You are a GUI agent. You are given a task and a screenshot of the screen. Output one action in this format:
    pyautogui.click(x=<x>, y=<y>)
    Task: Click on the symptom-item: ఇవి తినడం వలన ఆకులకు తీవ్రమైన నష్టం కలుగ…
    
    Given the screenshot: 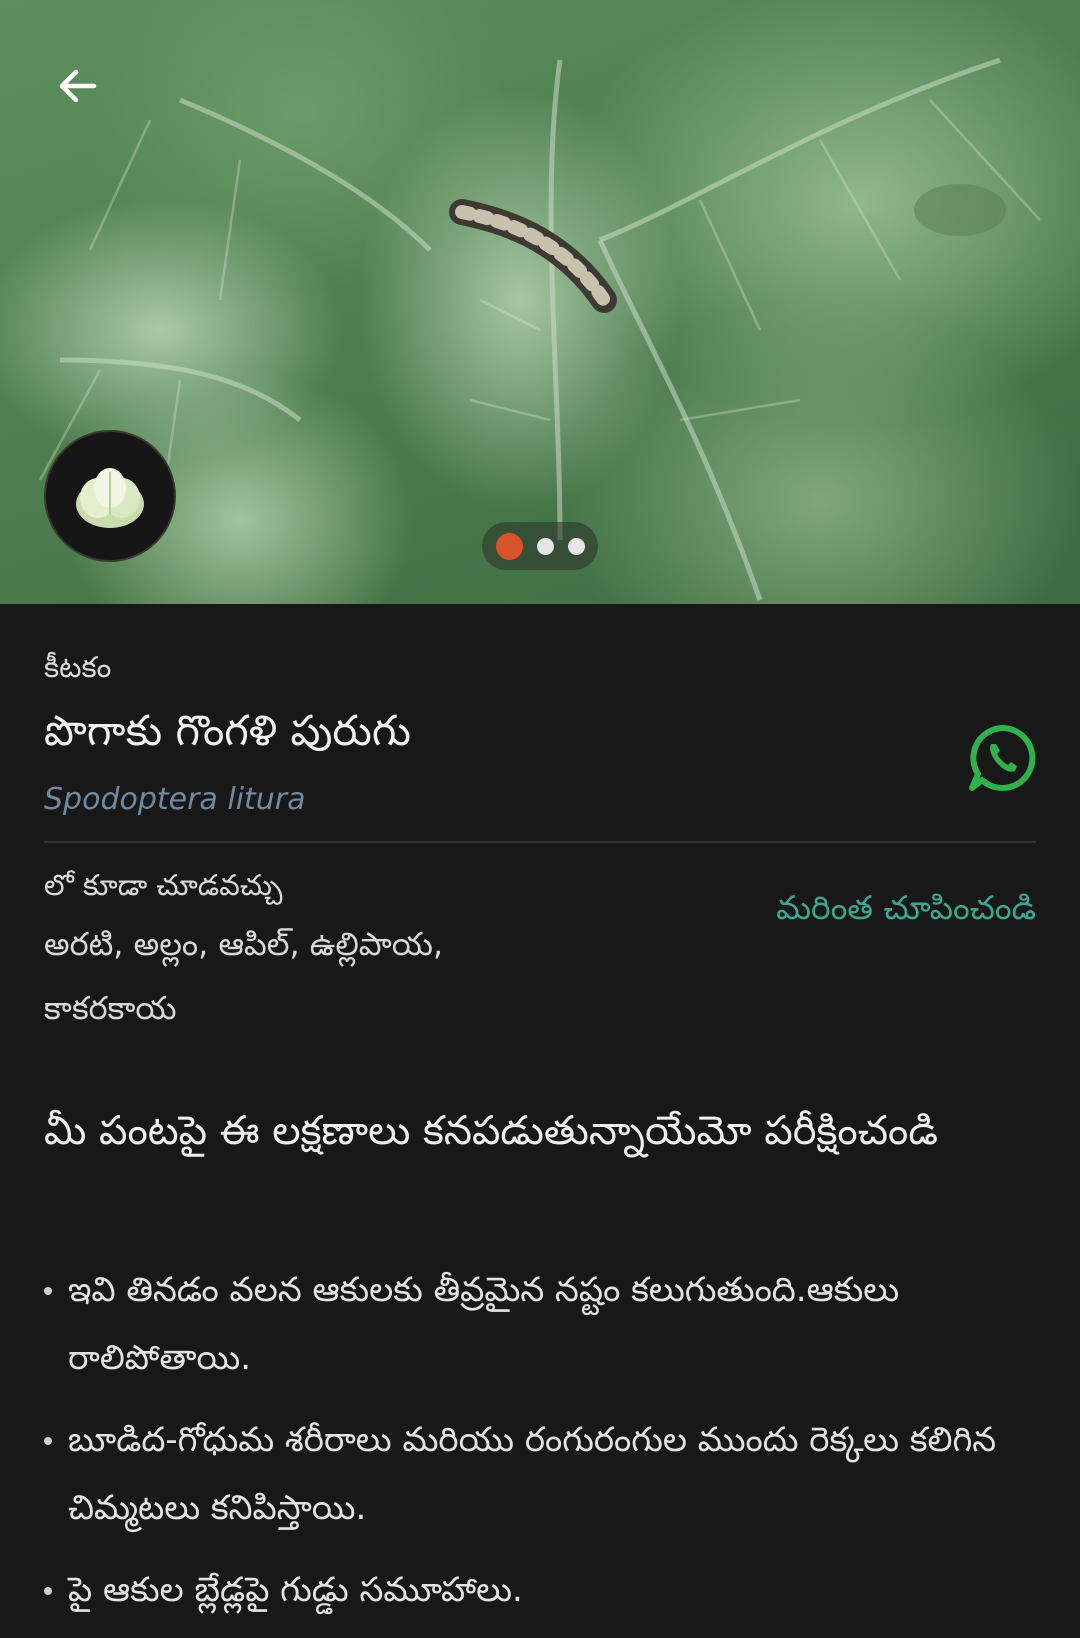 What is the action you would take?
    pyautogui.click(x=539, y=1324)
    